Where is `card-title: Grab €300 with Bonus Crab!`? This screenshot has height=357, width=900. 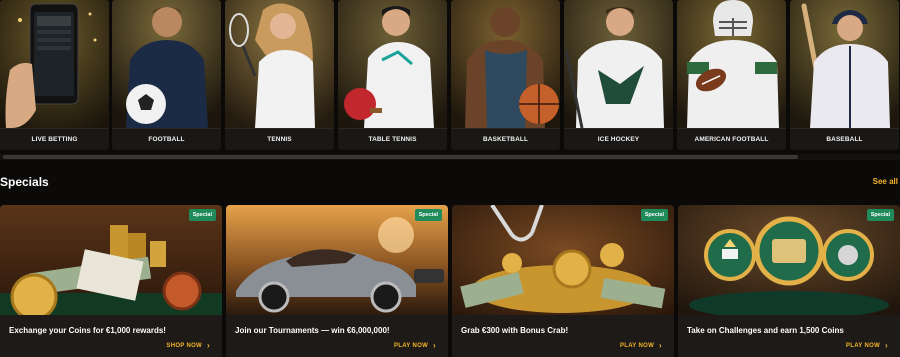 card-title: Grab €300 with Bonus Crab! is located at coordinates (515, 330).